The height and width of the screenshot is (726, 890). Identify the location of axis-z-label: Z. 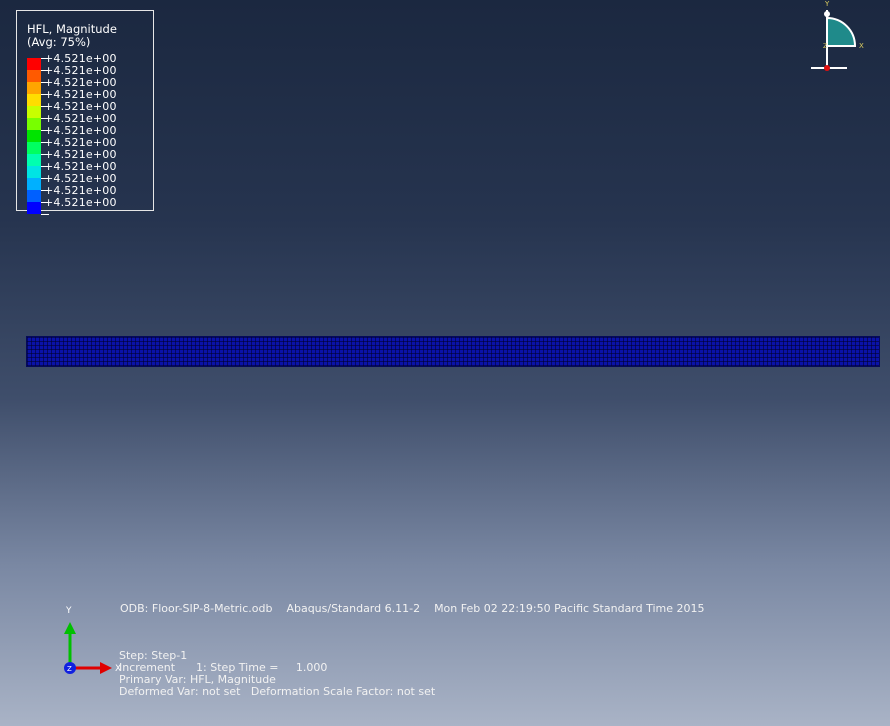
(69, 669).